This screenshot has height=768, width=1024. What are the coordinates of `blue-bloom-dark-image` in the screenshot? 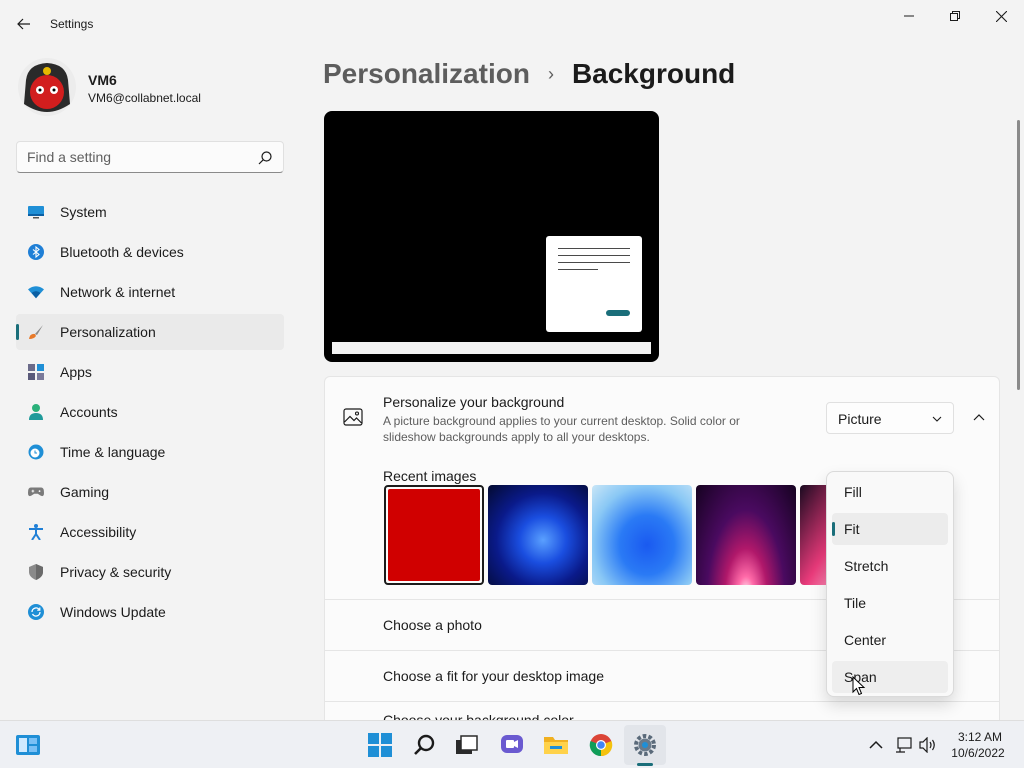 It's located at (538, 535).